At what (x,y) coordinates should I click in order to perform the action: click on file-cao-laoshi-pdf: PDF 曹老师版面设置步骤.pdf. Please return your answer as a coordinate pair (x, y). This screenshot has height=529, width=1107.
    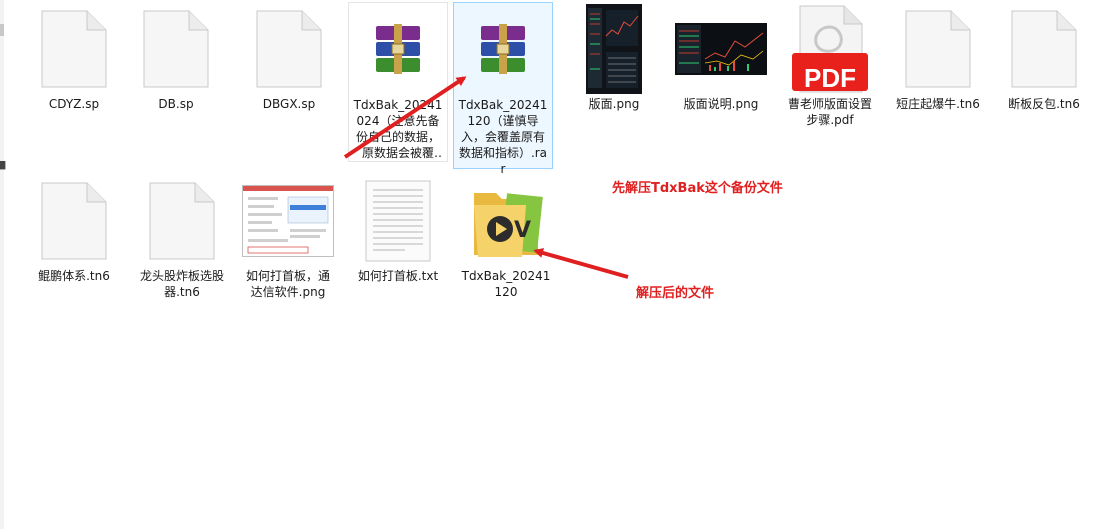
    Looking at the image, I should click on (830, 65).